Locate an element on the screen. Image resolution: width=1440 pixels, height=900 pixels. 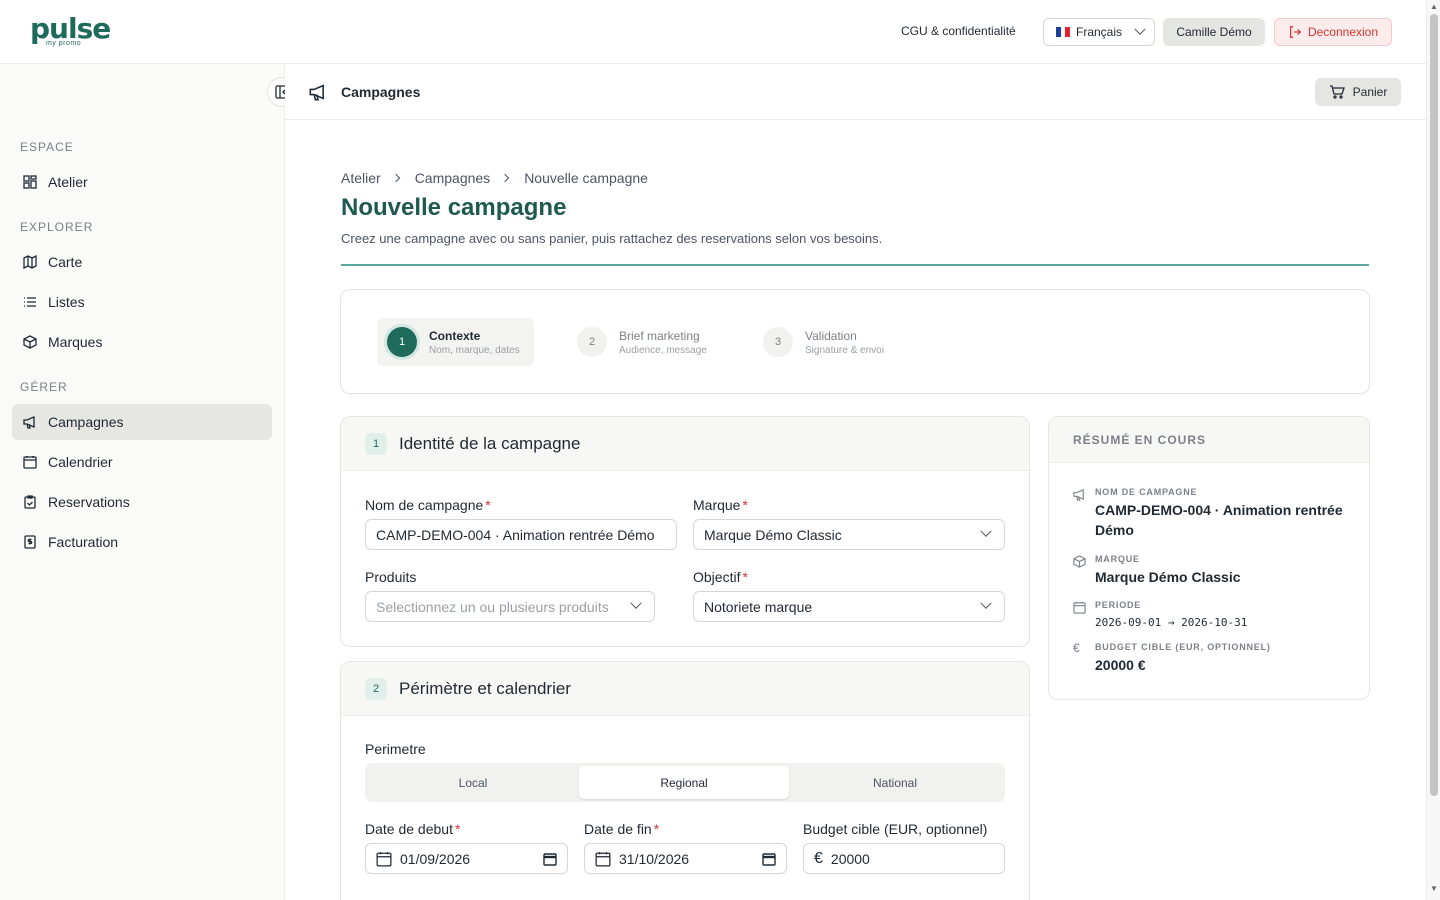
page-scrollbar: ▲ ▼ is located at coordinates (1433, 450).